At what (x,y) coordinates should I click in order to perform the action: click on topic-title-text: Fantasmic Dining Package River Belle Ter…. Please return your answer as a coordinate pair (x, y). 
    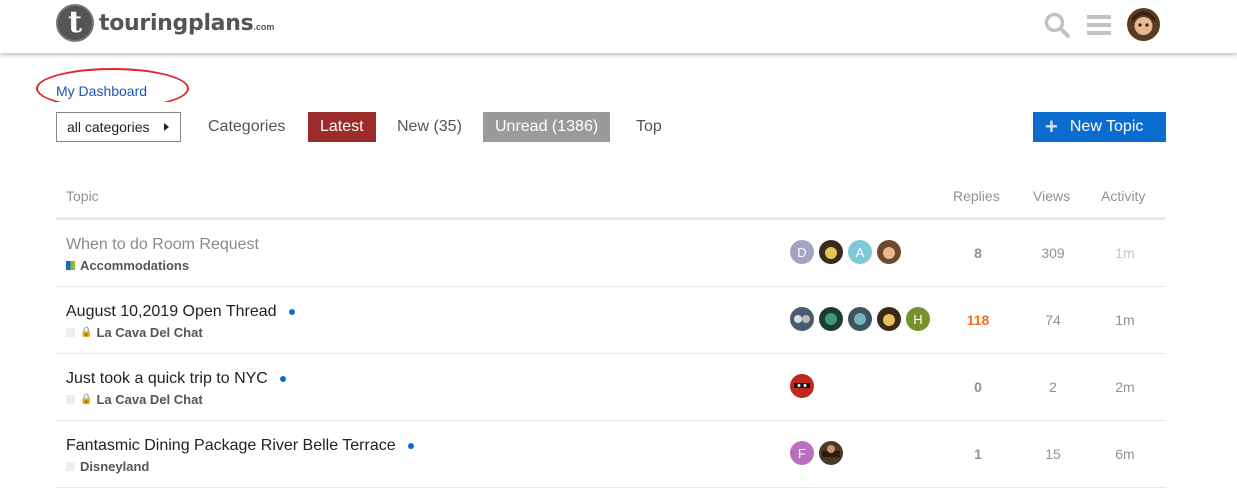
    Looking at the image, I should click on (231, 446).